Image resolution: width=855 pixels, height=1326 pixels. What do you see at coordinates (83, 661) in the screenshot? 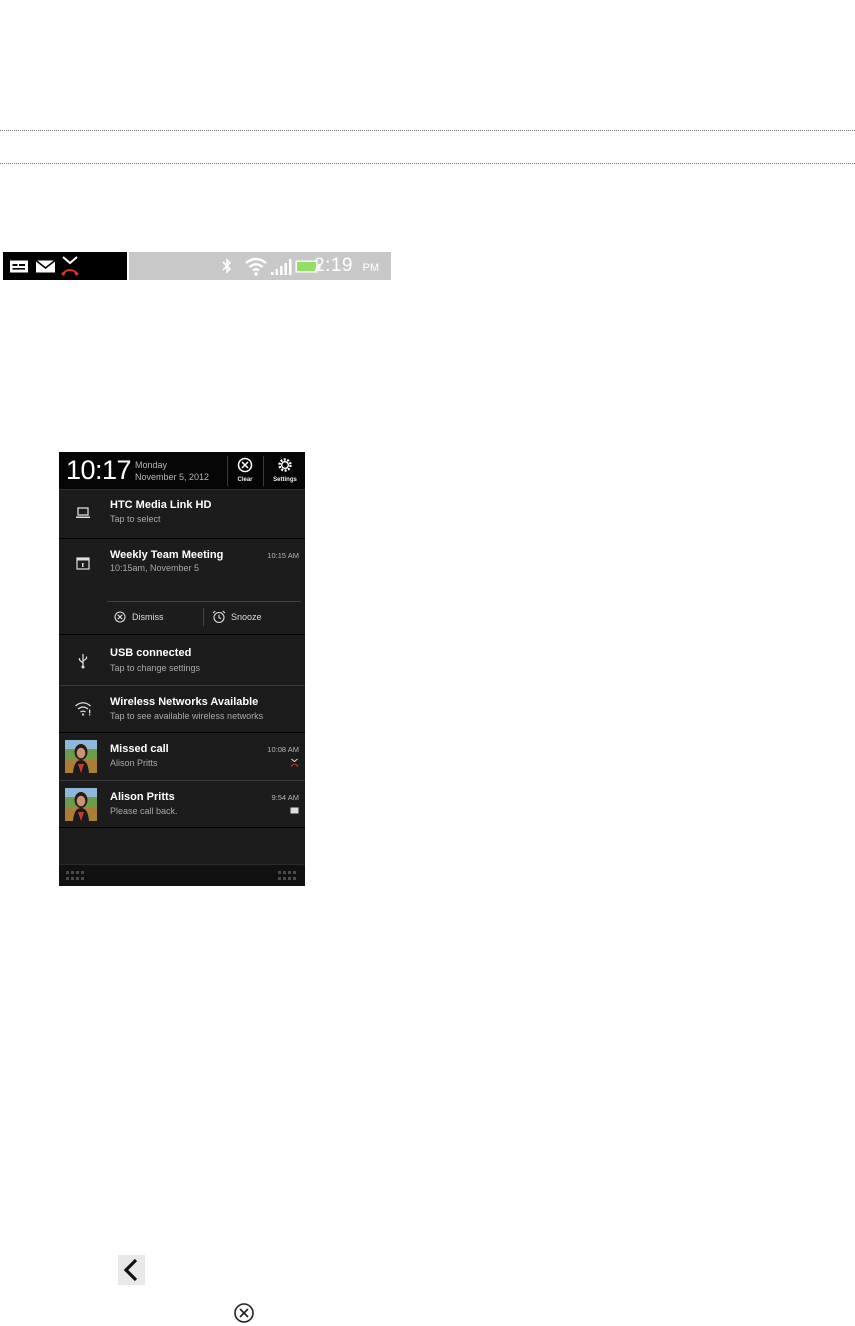
I see `usb-icon` at bounding box center [83, 661].